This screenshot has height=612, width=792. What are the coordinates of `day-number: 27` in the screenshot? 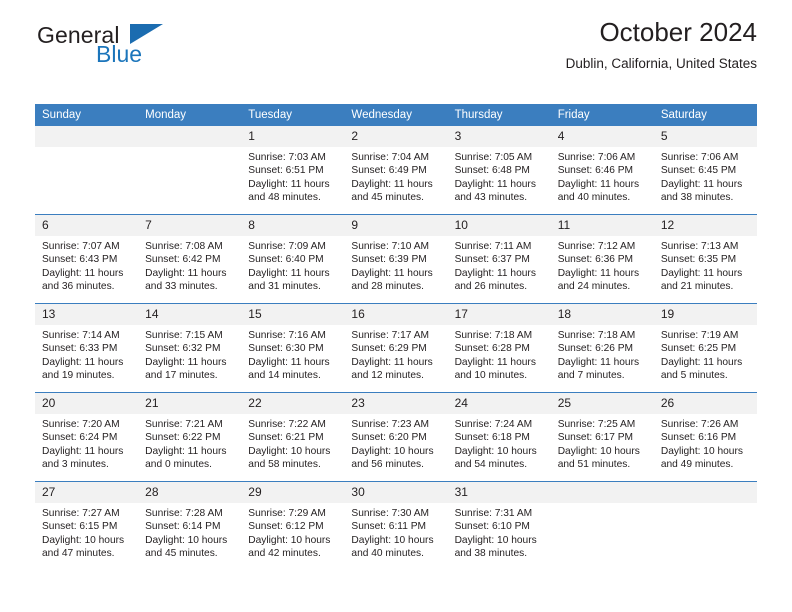 It's located at (87, 492).